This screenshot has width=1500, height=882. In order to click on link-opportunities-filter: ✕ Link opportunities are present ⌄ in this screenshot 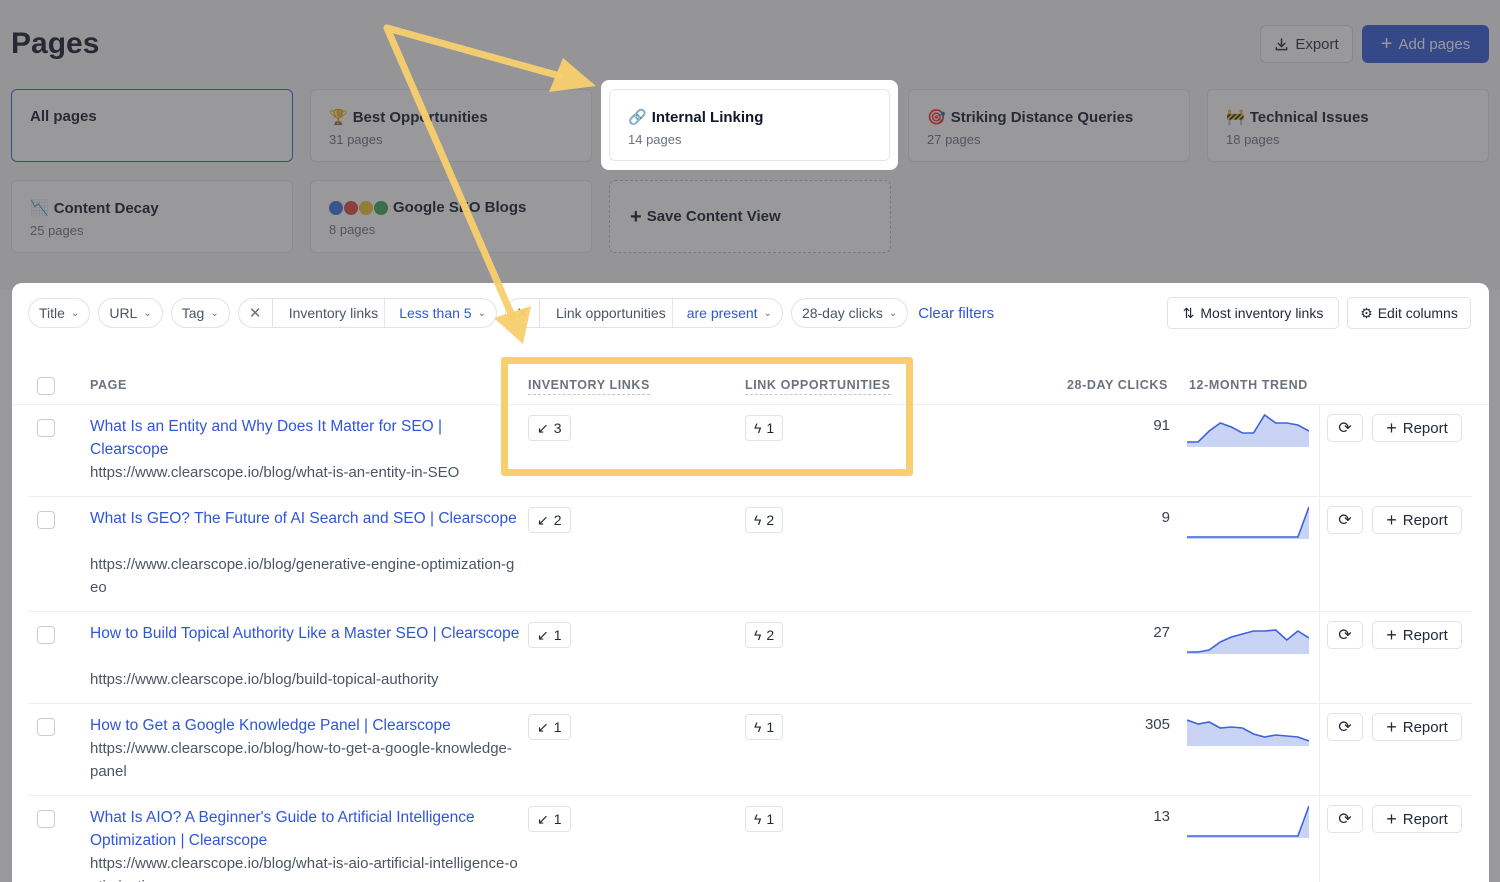, I will do `click(643, 313)`.